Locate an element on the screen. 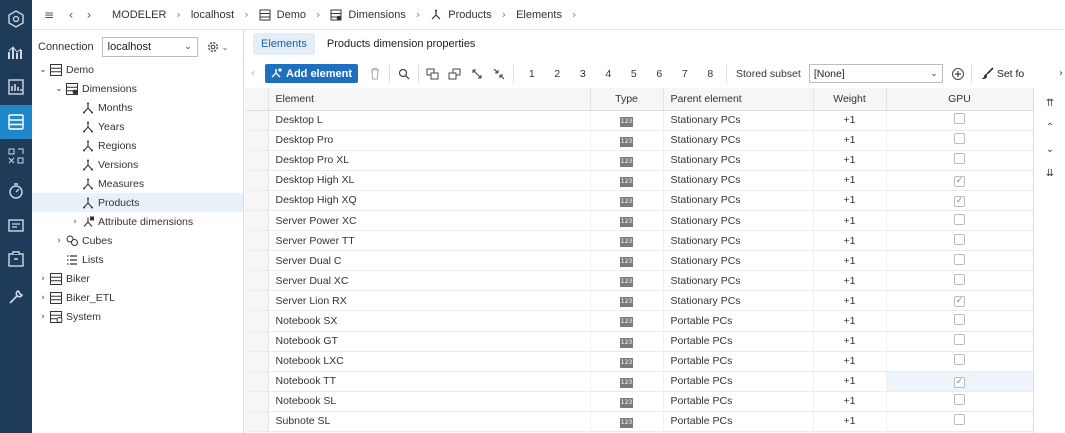  table-row: Subnote SL 123 Portable PCs +1 is located at coordinates (639, 422).